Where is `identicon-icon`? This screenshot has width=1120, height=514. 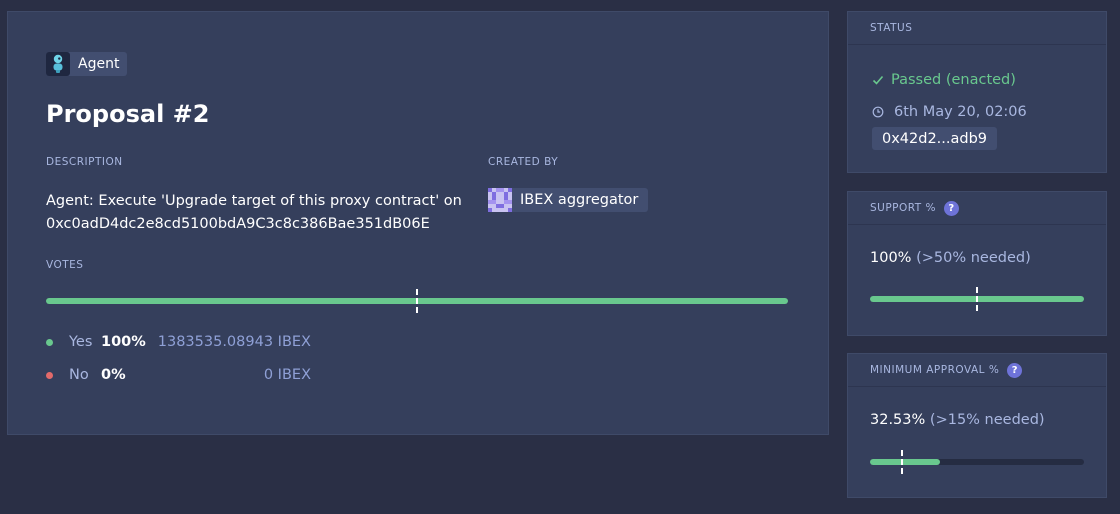
identicon-icon is located at coordinates (500, 200).